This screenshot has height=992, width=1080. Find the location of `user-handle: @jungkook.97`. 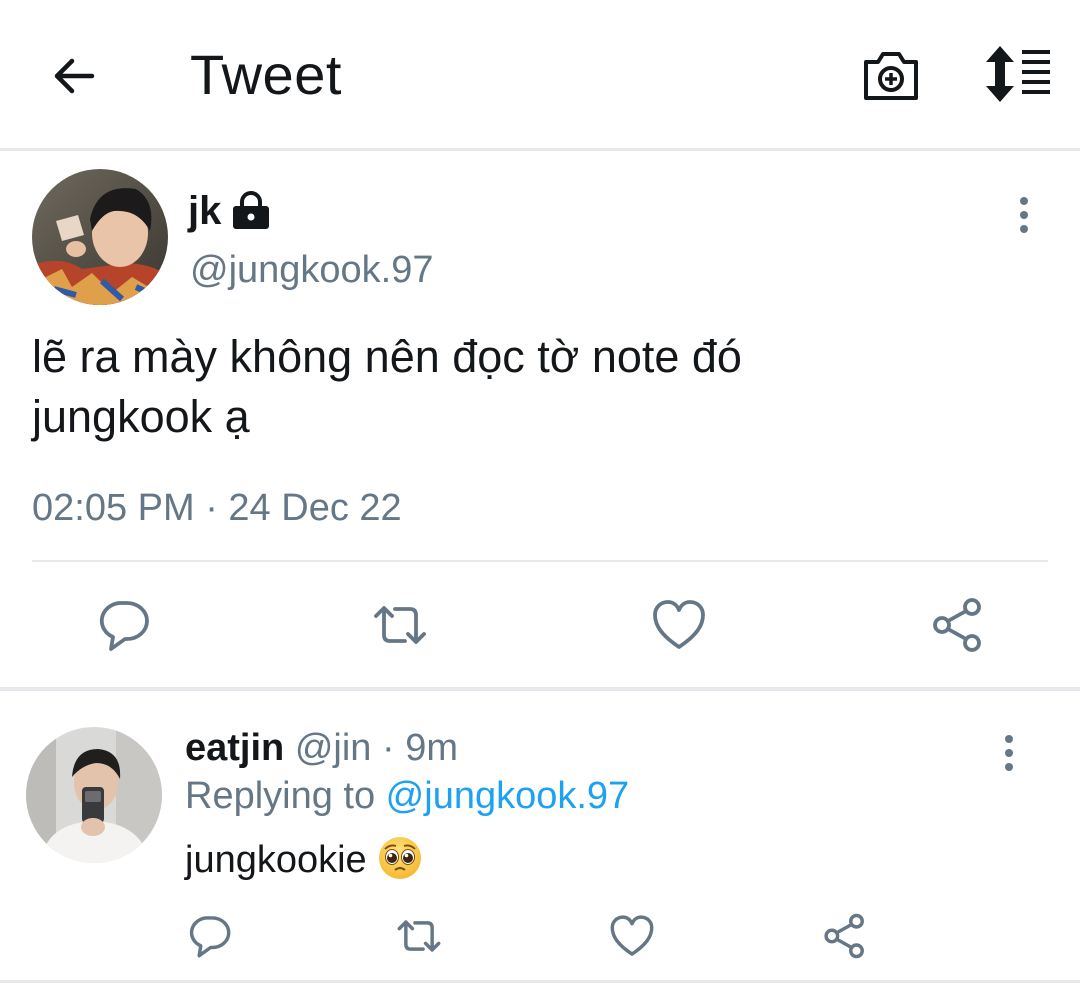

user-handle: @jungkook.97 is located at coordinates (312, 270).